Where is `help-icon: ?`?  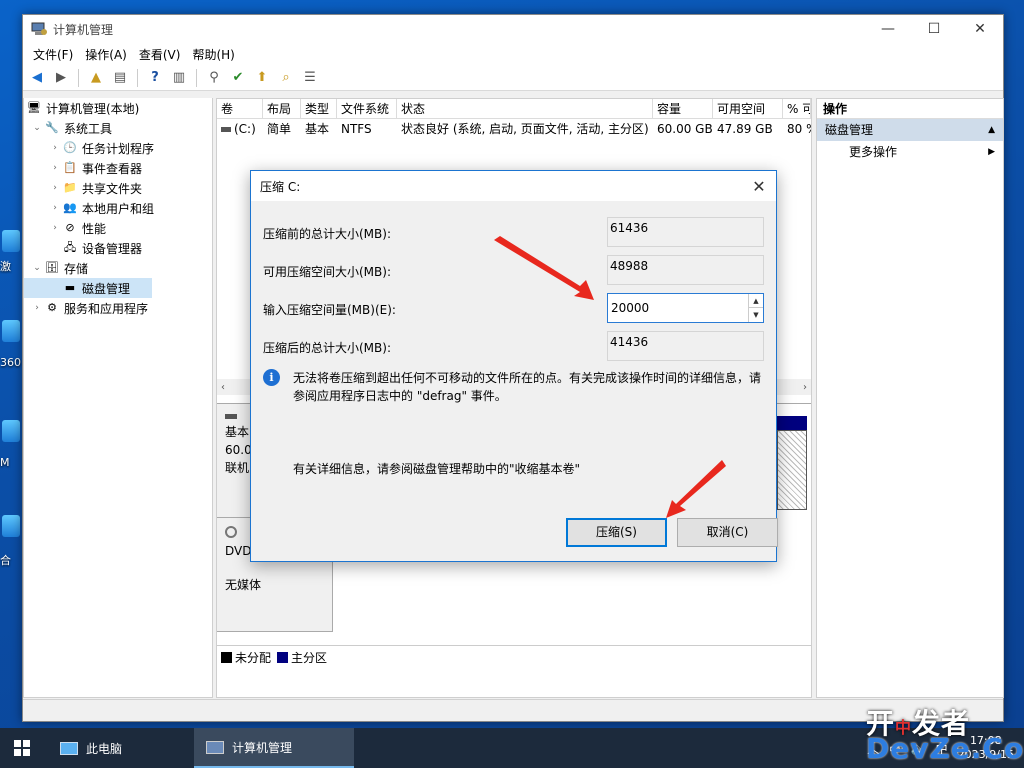 help-icon: ? is located at coordinates (155, 78).